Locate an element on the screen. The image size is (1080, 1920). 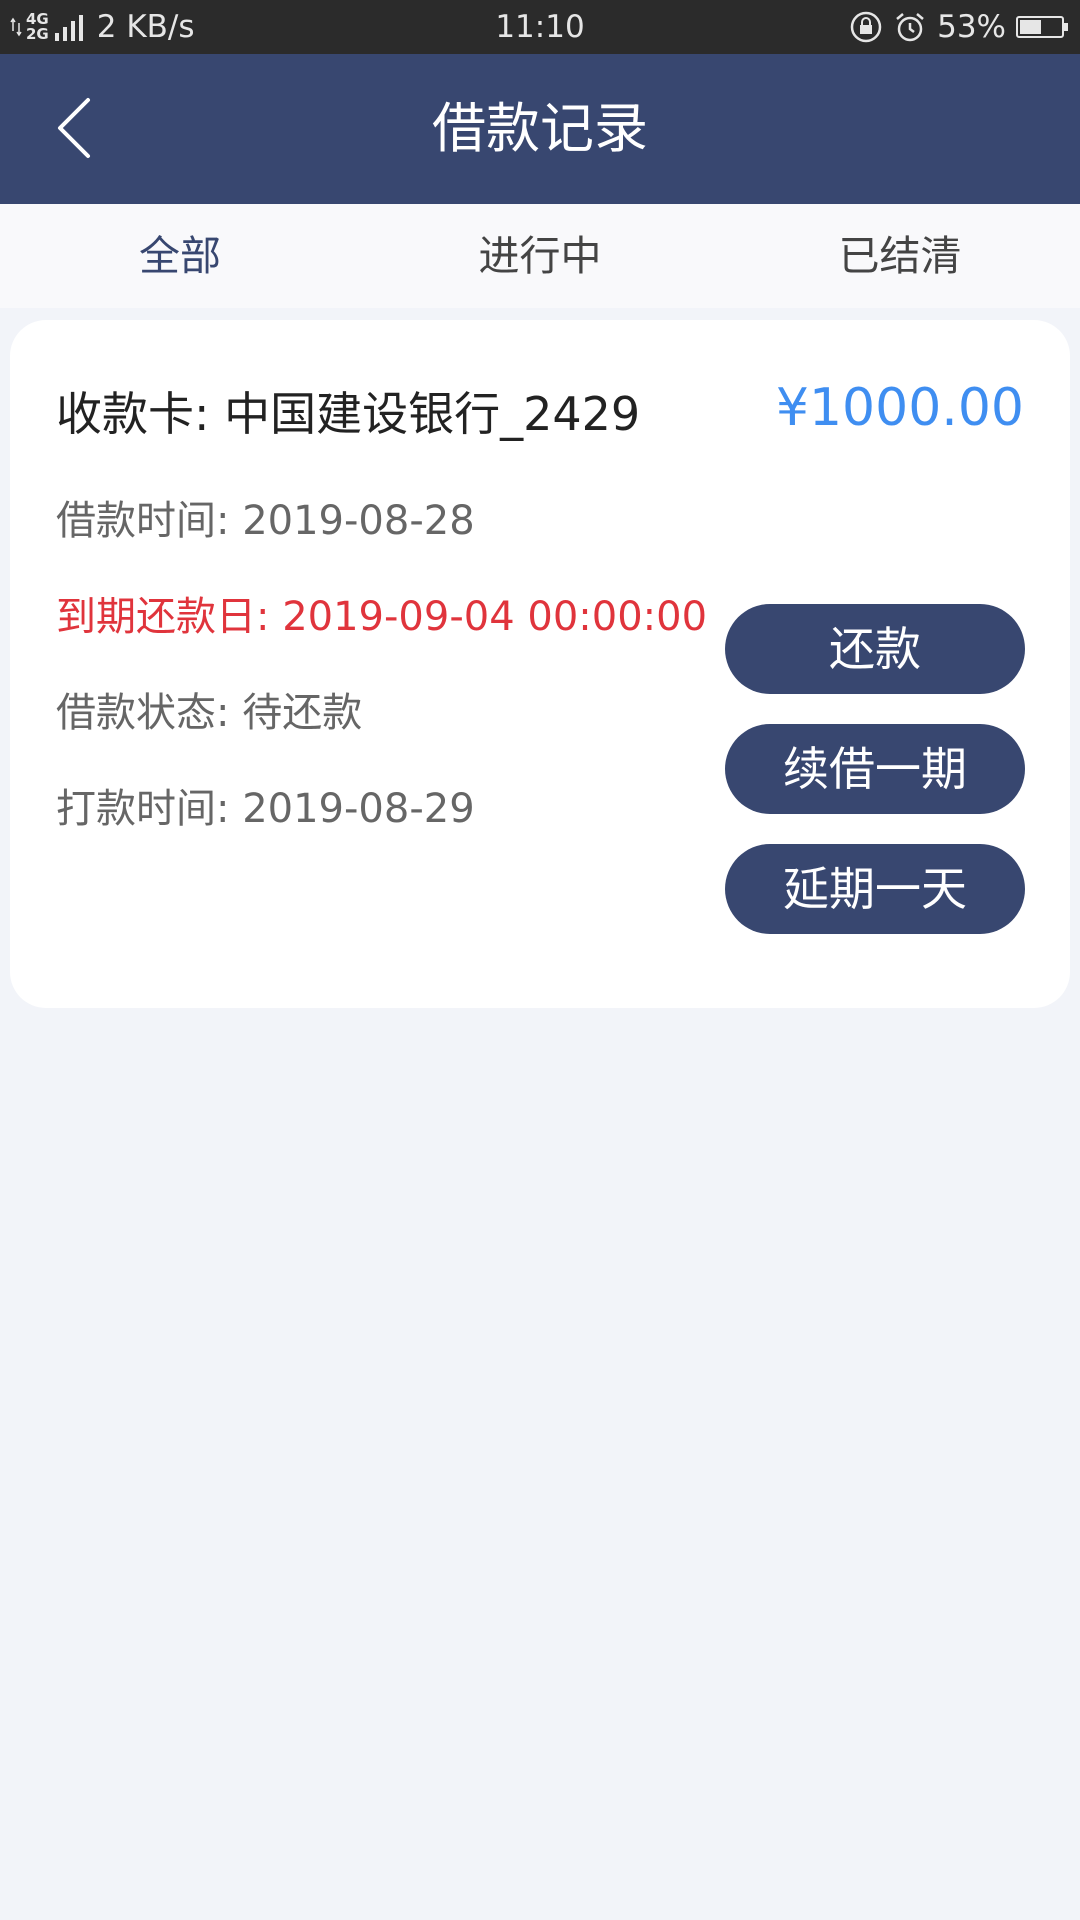
payout-time: 打款时间: 2019-08-29 is located at coordinates (265, 809).